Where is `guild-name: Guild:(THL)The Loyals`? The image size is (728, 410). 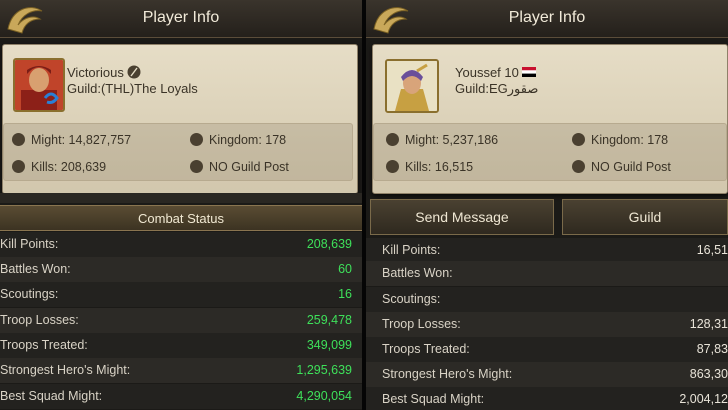
guild-name: Guild:(THL)The Loyals is located at coordinates (132, 88).